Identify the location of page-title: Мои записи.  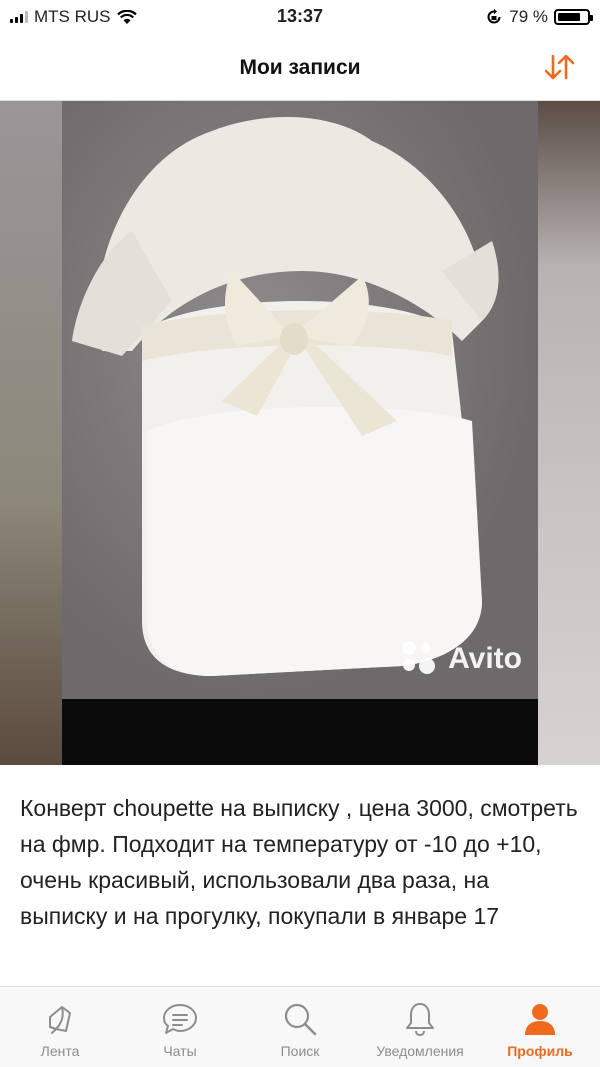
(300, 67).